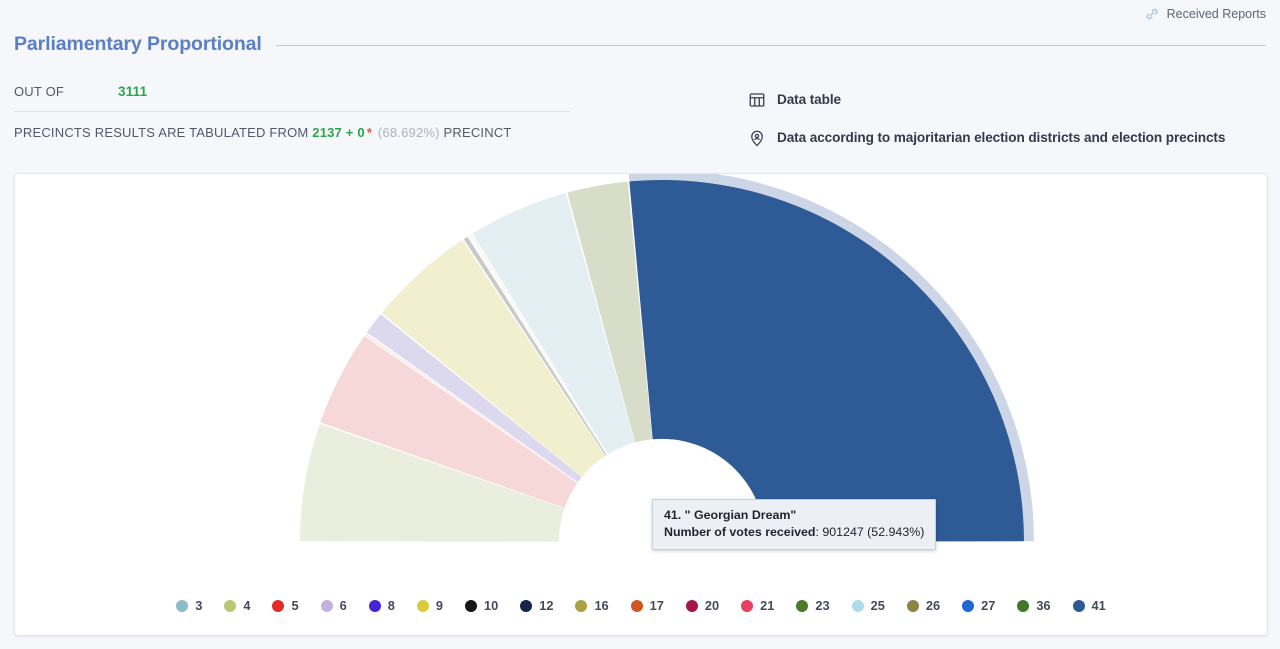 The image size is (1280, 649). What do you see at coordinates (767, 605) in the screenshot?
I see `legend-label-21: 21` at bounding box center [767, 605].